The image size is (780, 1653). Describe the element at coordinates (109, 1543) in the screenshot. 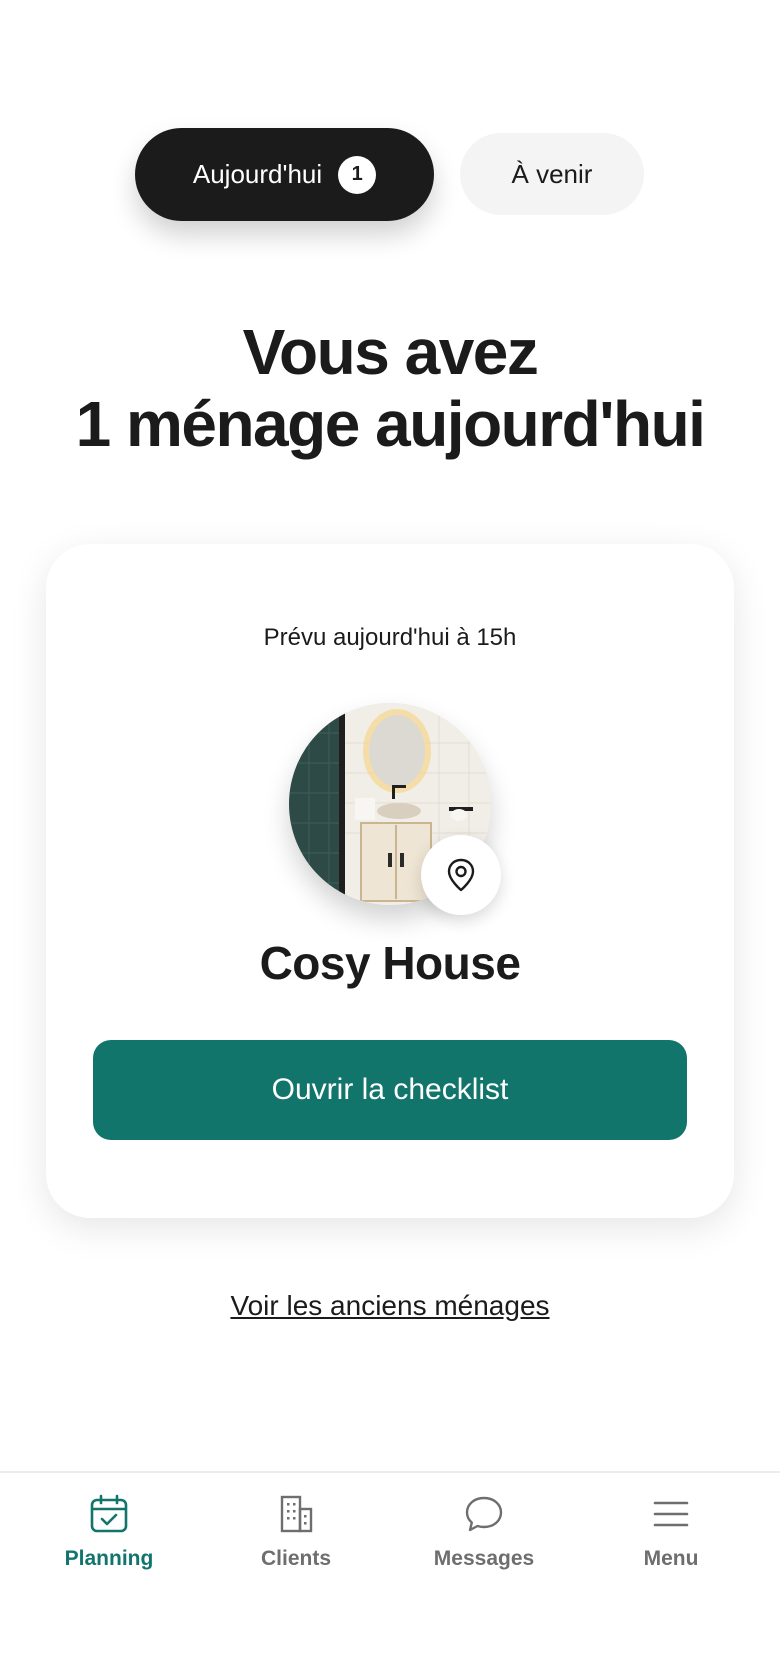

I see `nav-item-planning: Planning` at that location.